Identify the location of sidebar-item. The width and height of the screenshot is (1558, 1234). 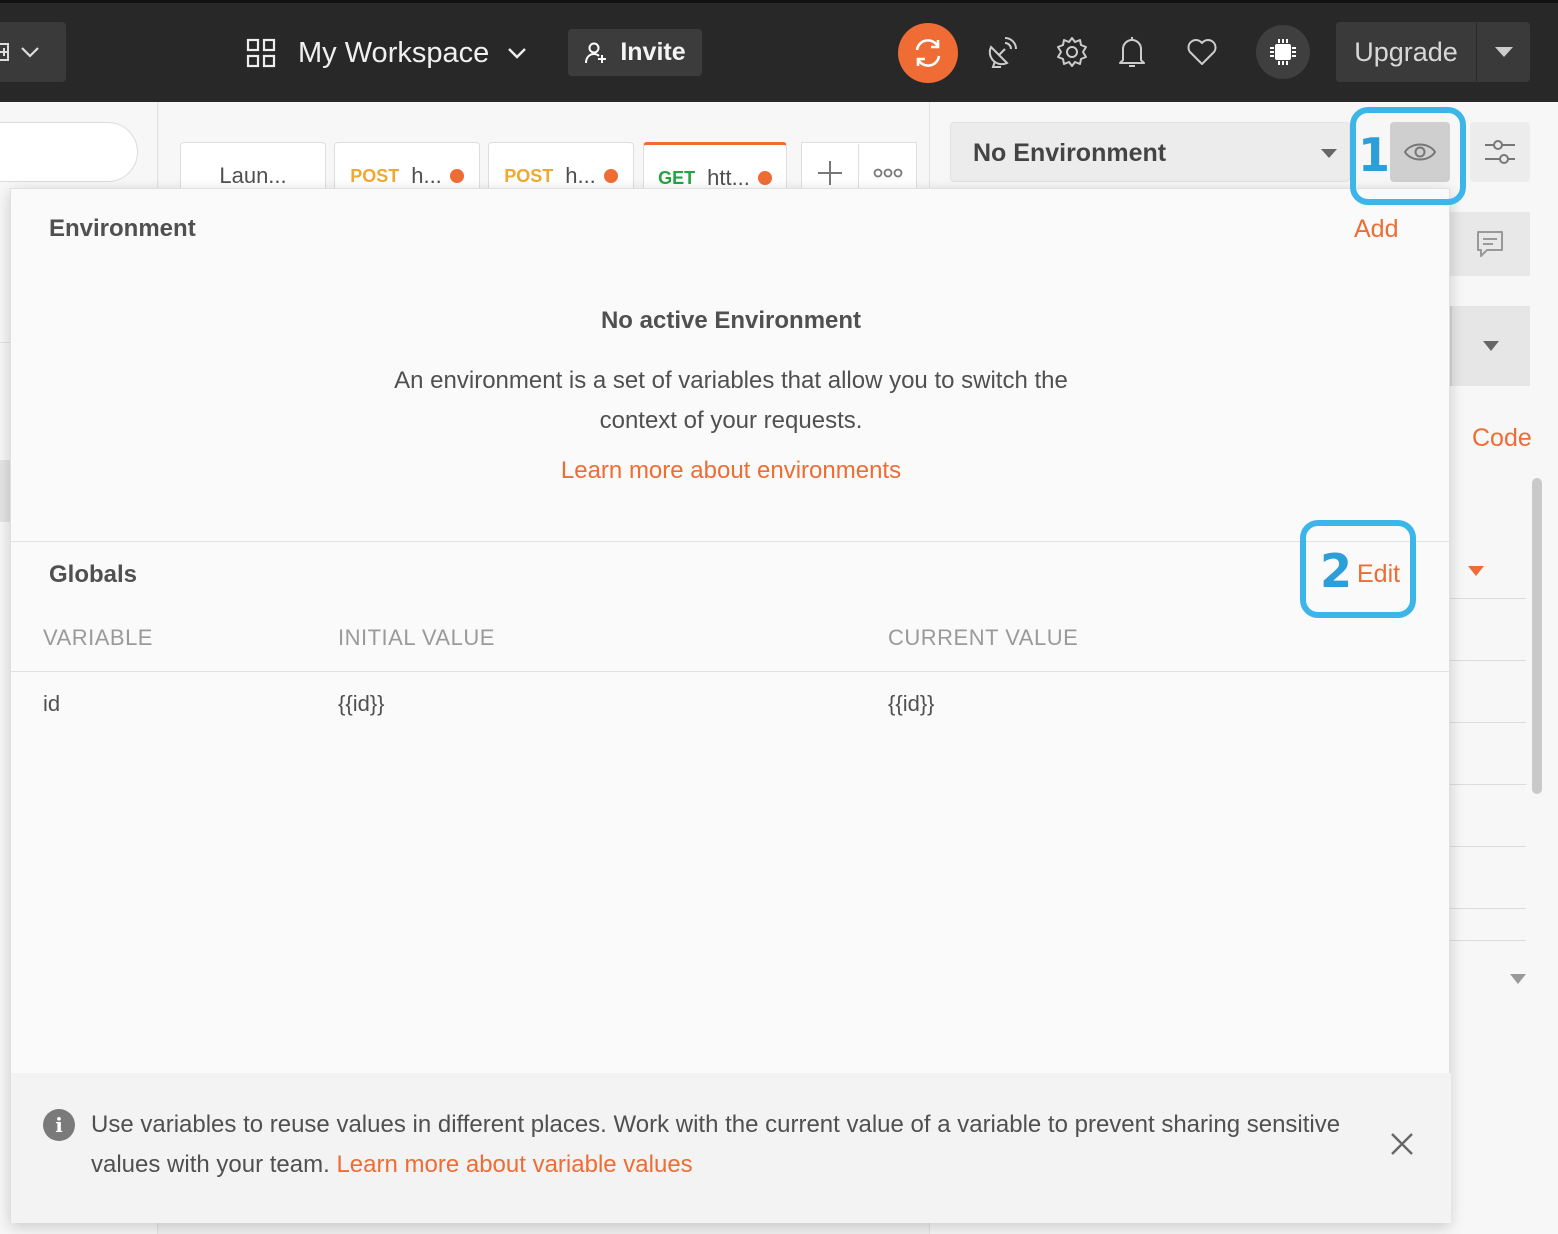
(5, 491).